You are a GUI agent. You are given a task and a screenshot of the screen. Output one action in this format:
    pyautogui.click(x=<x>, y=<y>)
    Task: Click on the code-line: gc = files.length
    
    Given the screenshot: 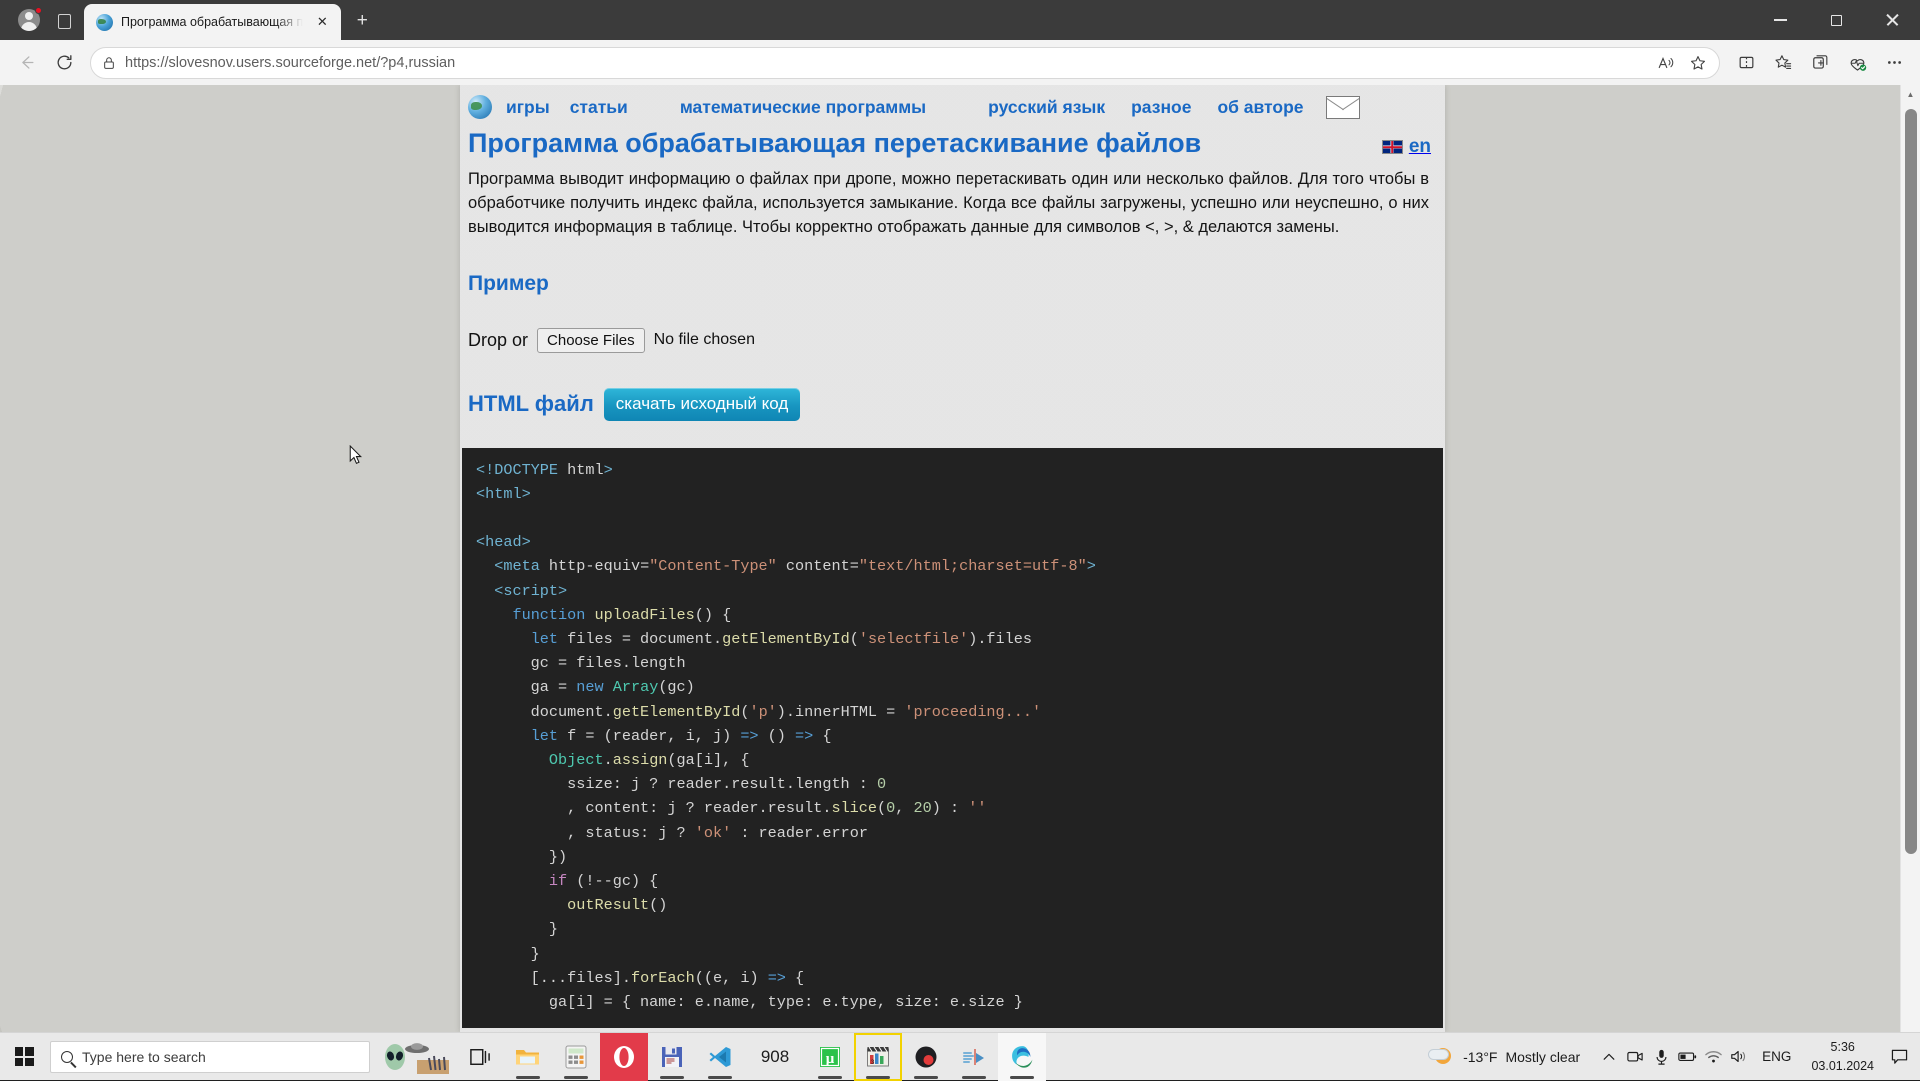 What is the action you would take?
    pyautogui.click(x=581, y=663)
    